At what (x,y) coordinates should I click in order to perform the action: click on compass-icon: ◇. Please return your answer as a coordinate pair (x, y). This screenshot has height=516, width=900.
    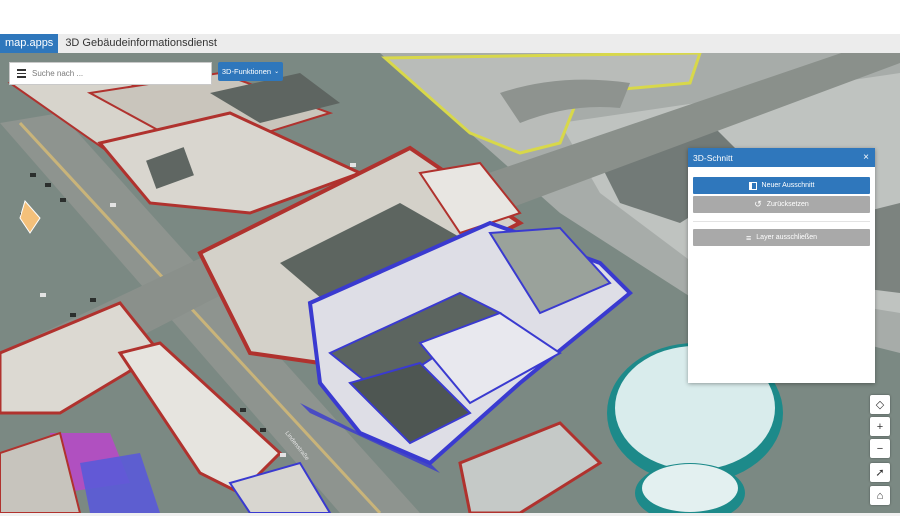
    Looking at the image, I should click on (880, 404).